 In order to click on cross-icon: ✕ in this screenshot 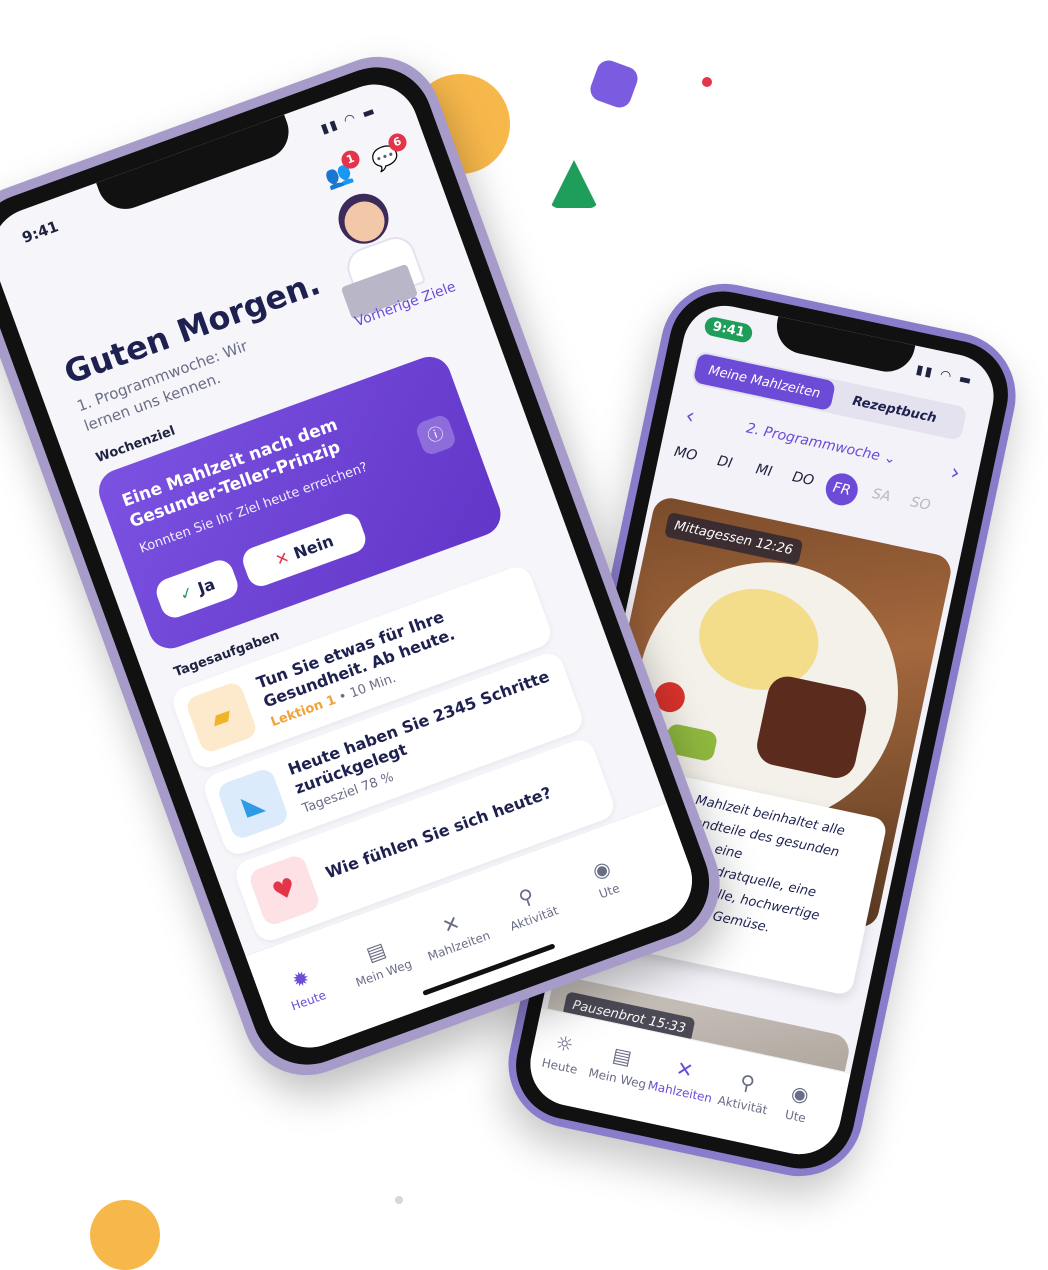, I will do `click(282, 558)`.